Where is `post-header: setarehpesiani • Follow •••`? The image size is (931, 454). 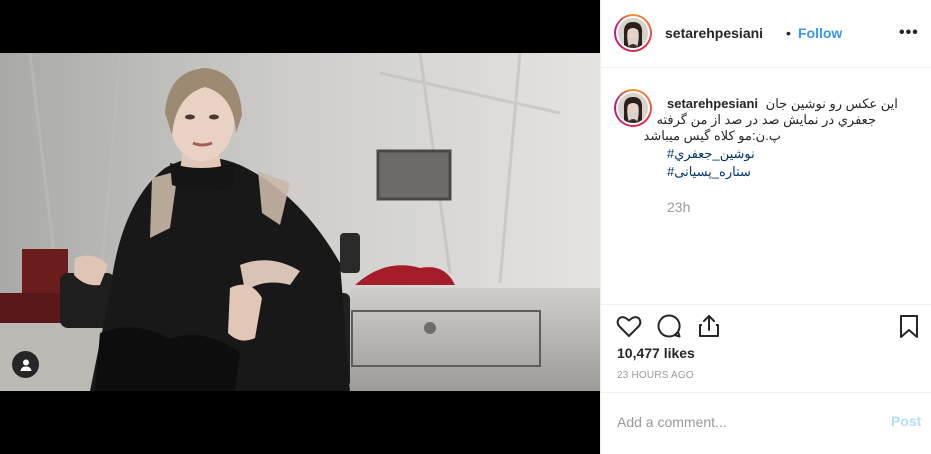 post-header: setarehpesiani • Follow ••• is located at coordinates (766, 34).